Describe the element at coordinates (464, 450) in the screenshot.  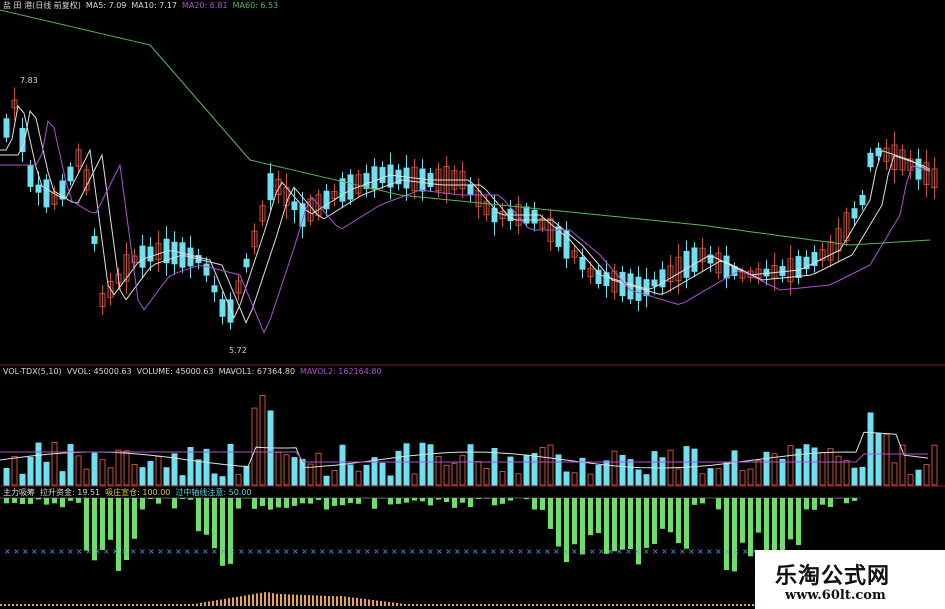
I see `mavol1-line` at that location.